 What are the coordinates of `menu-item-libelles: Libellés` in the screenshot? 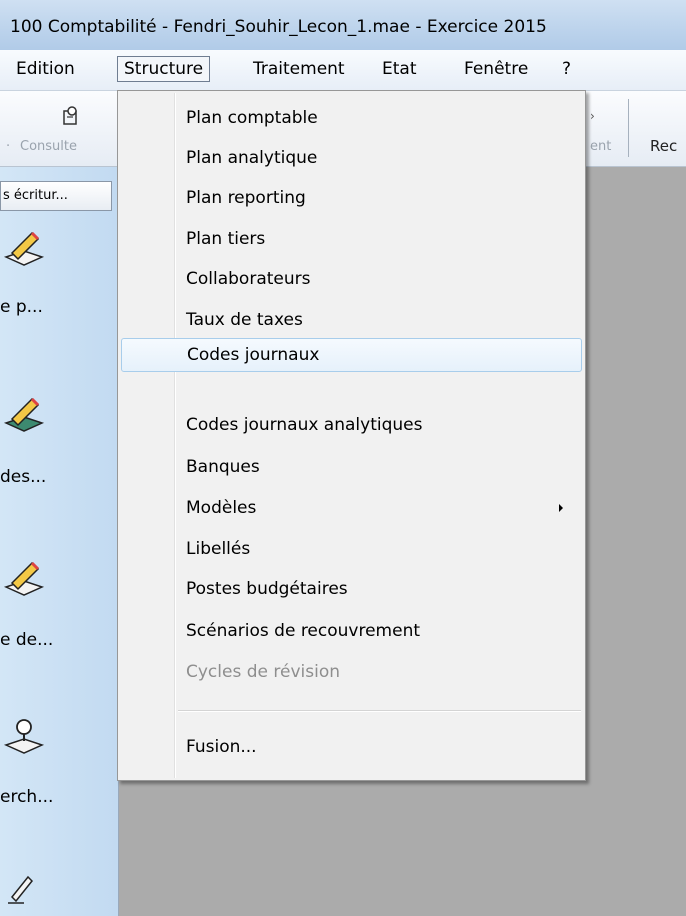 It's located at (351, 549).